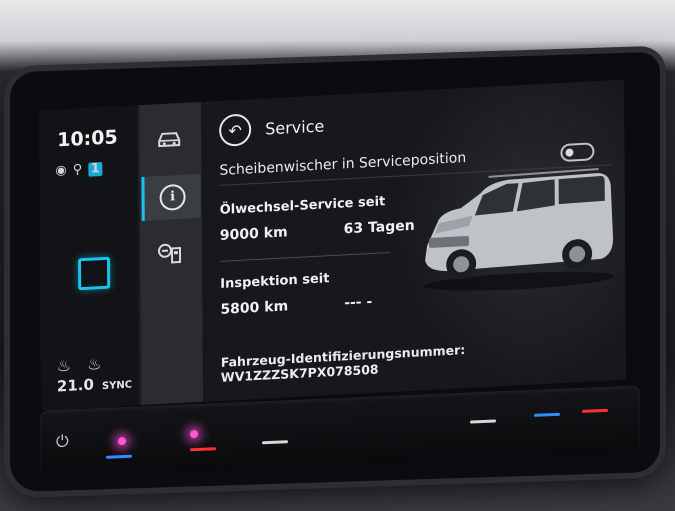  Describe the element at coordinates (595, 410) in the screenshot. I see `led-red-right` at that location.